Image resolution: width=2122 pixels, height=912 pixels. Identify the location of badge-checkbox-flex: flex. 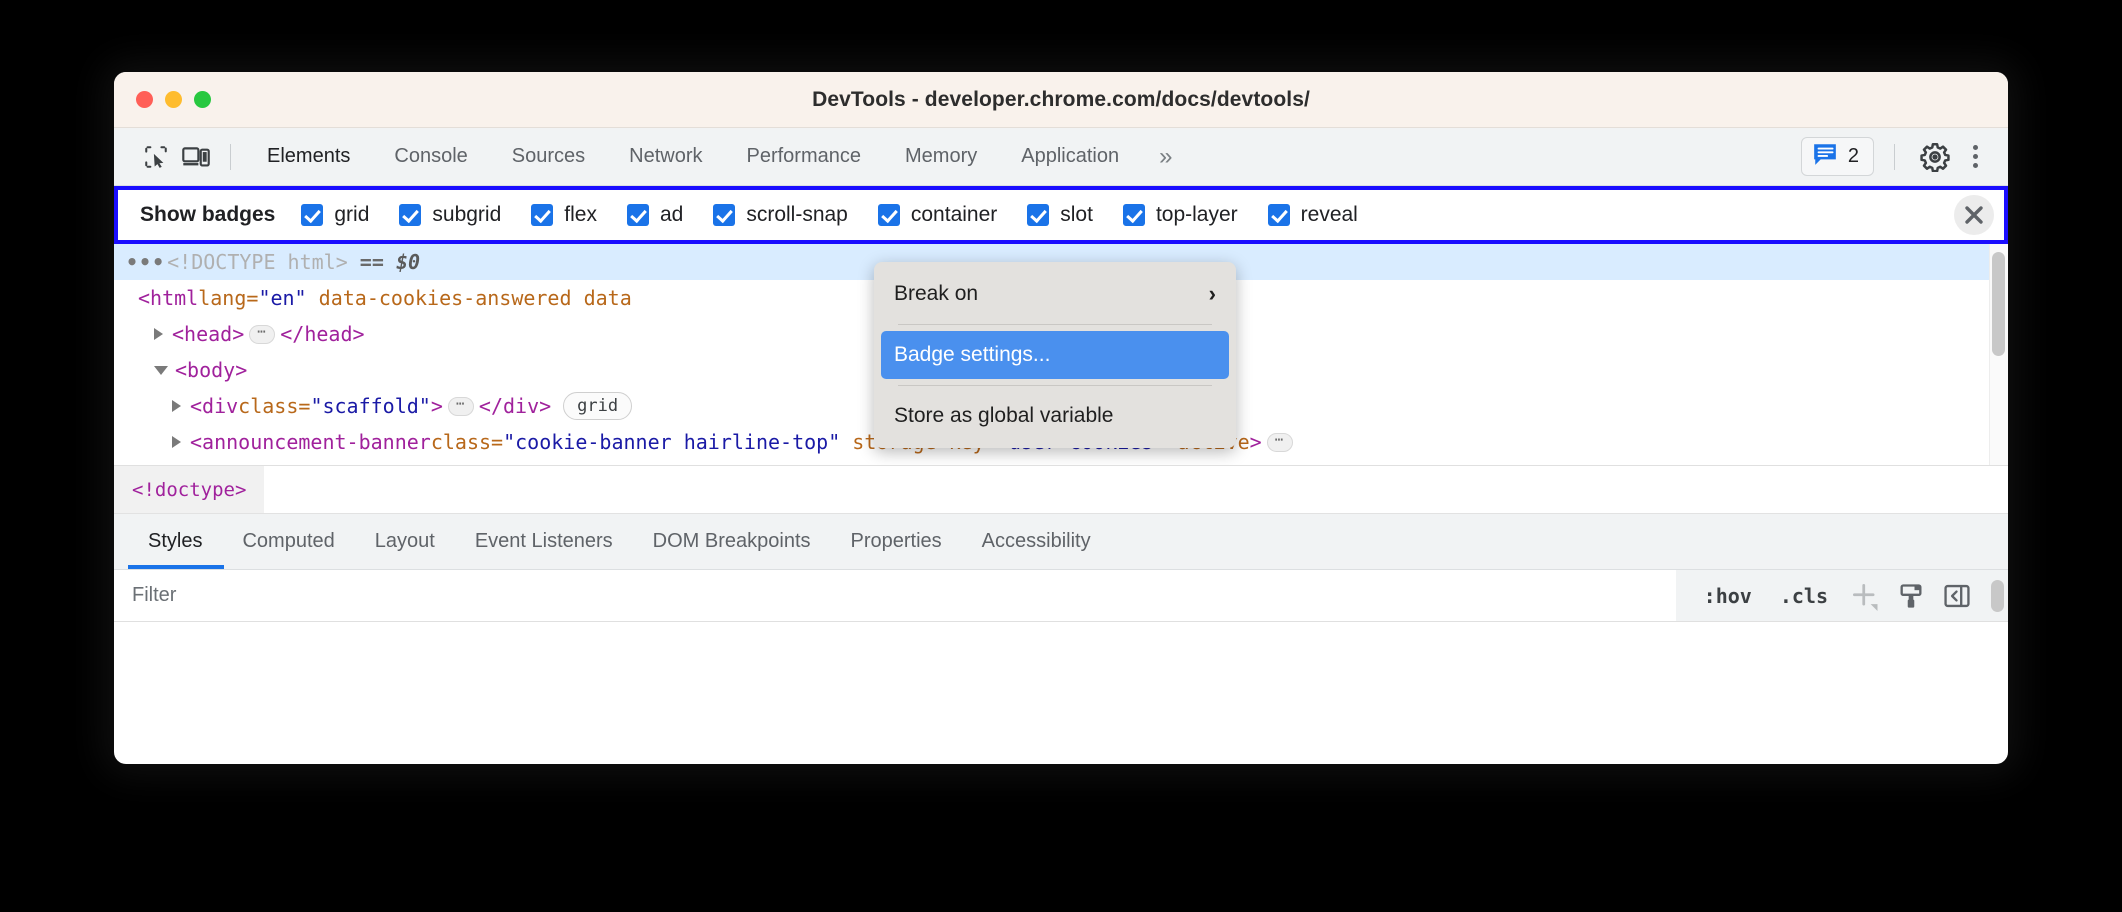
(564, 215).